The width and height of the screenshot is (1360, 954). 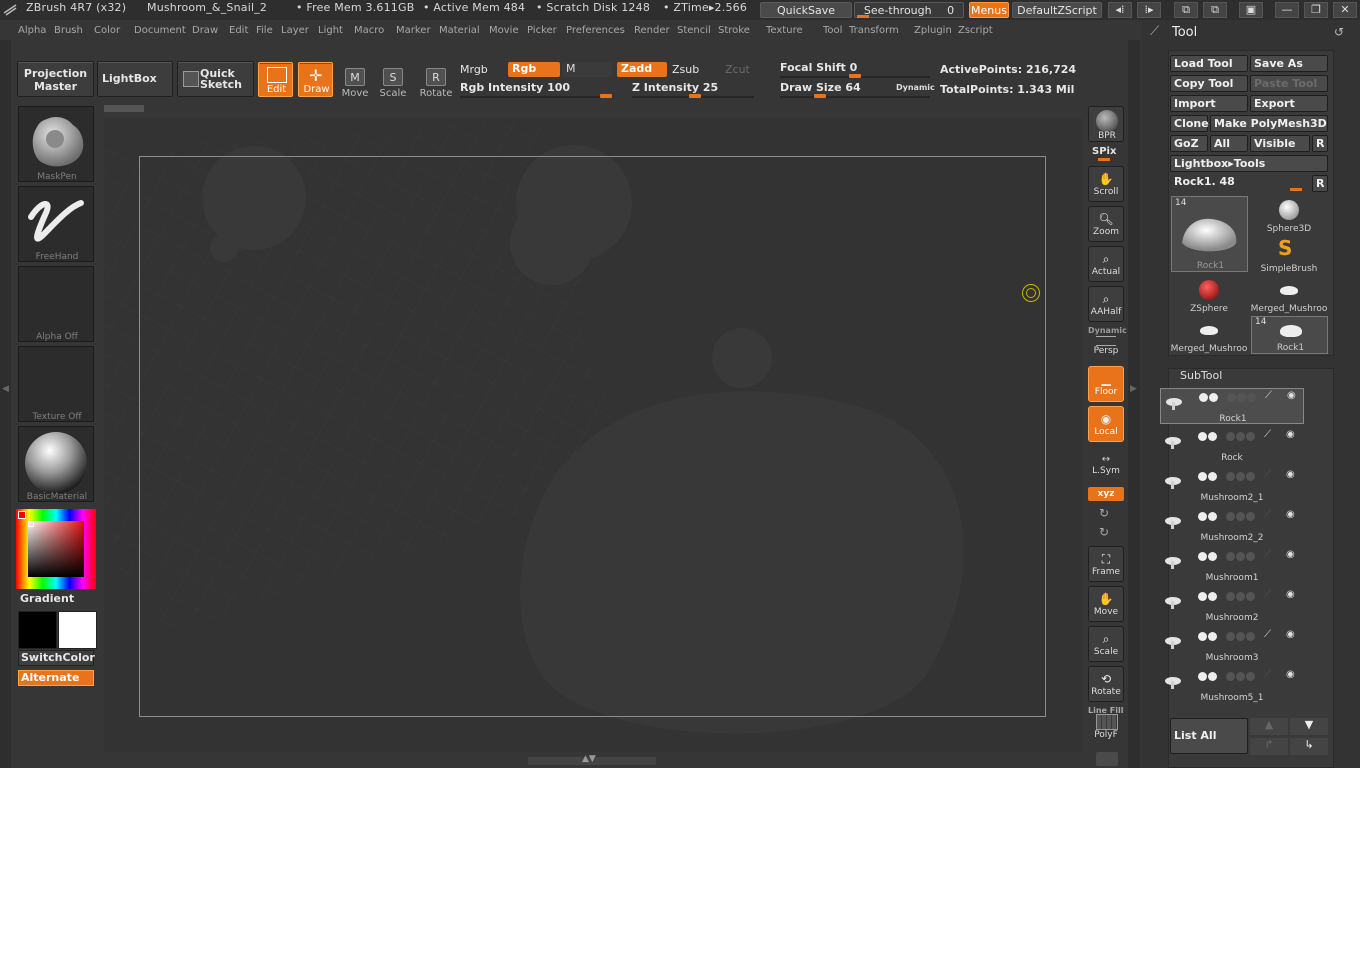 I want to click on zadd-toggle: Zadd, so click(x=642, y=69).